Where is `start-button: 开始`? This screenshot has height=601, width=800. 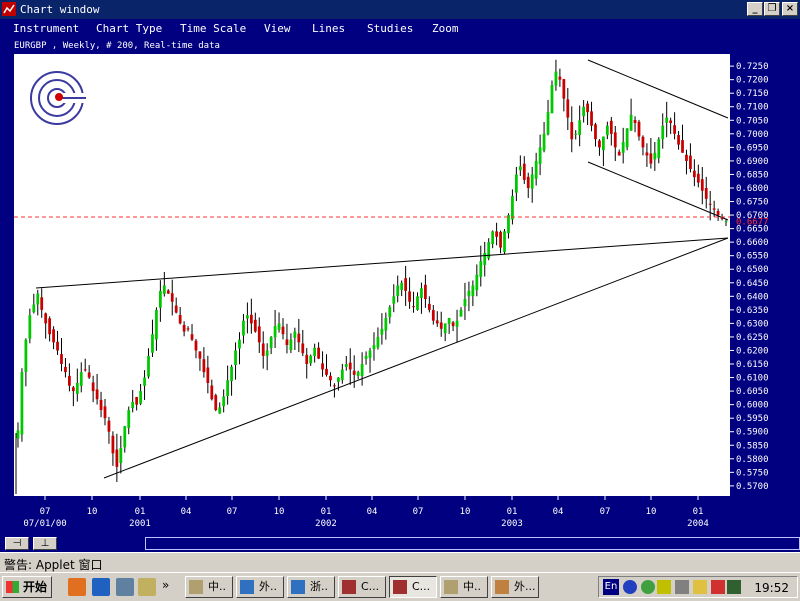
start-button: 开始 is located at coordinates (27, 587).